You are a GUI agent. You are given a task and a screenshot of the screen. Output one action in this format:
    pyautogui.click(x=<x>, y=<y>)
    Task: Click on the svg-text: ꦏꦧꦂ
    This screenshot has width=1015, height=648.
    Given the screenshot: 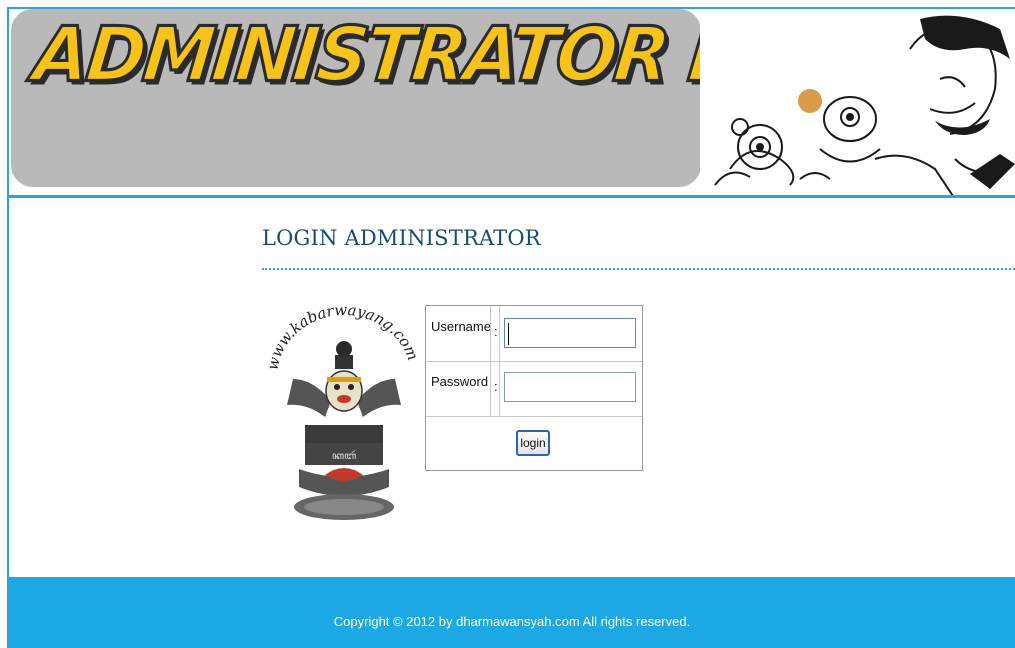 What is the action you would take?
    pyautogui.click(x=344, y=456)
    